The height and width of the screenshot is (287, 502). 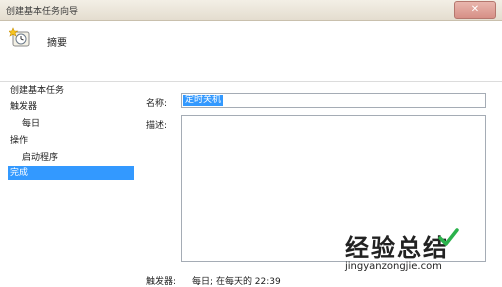 I want to click on close-button: ✕, so click(x=475, y=10).